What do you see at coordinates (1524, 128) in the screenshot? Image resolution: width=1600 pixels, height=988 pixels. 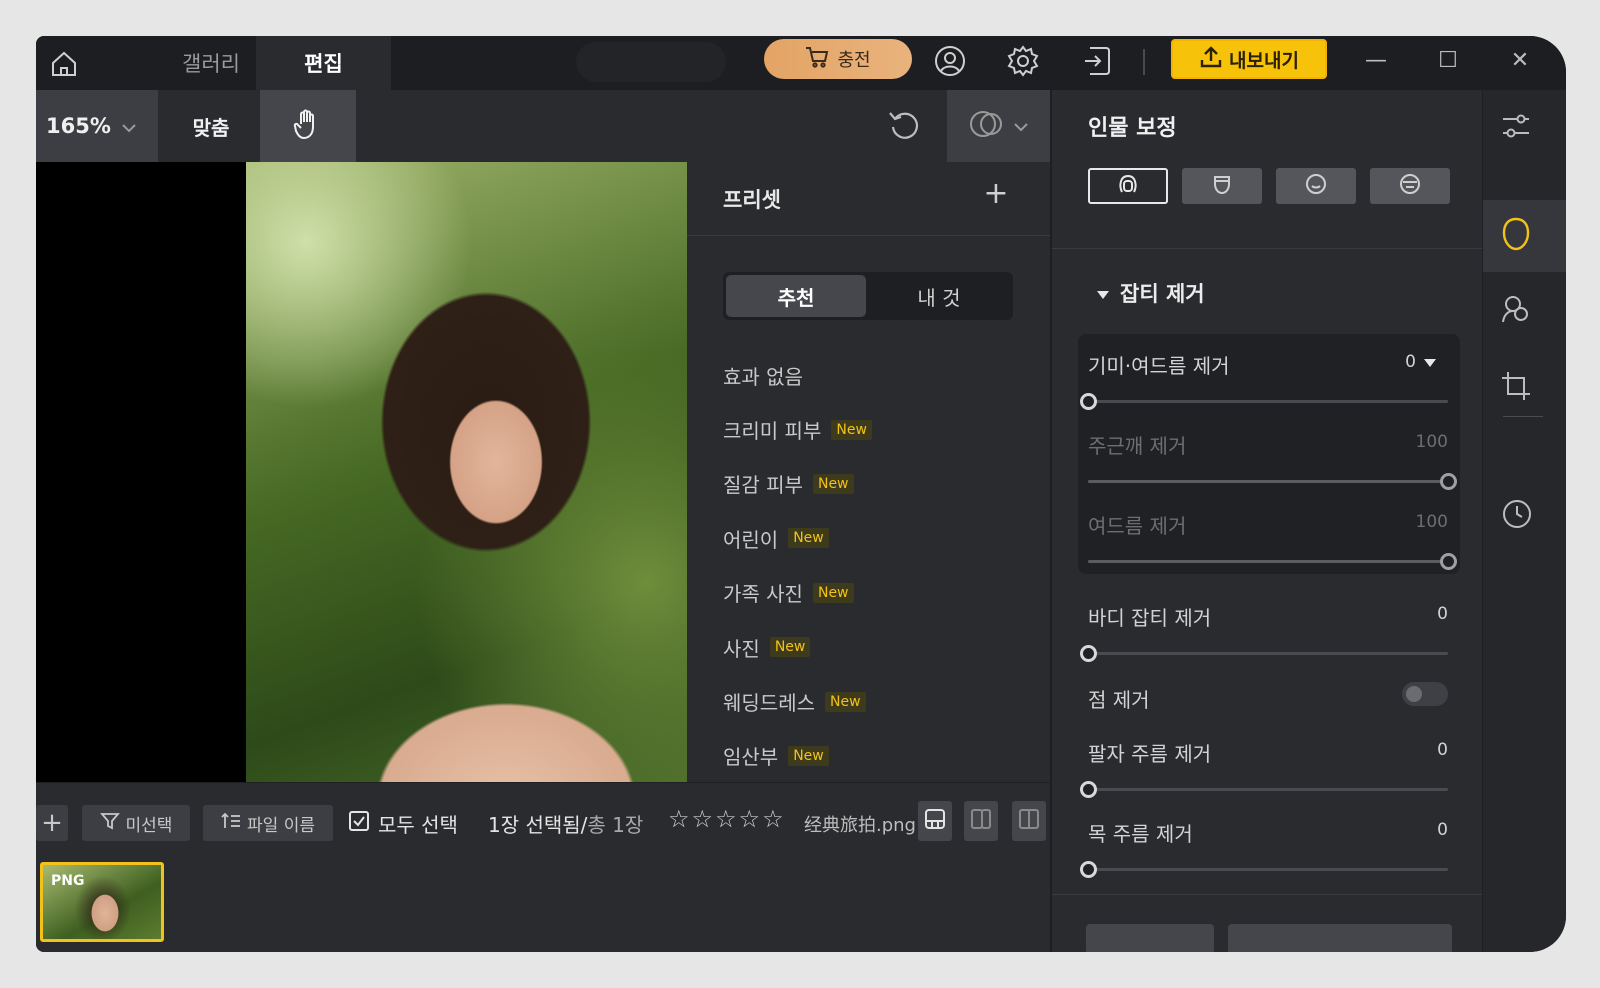 I see `adjust-tool` at bounding box center [1524, 128].